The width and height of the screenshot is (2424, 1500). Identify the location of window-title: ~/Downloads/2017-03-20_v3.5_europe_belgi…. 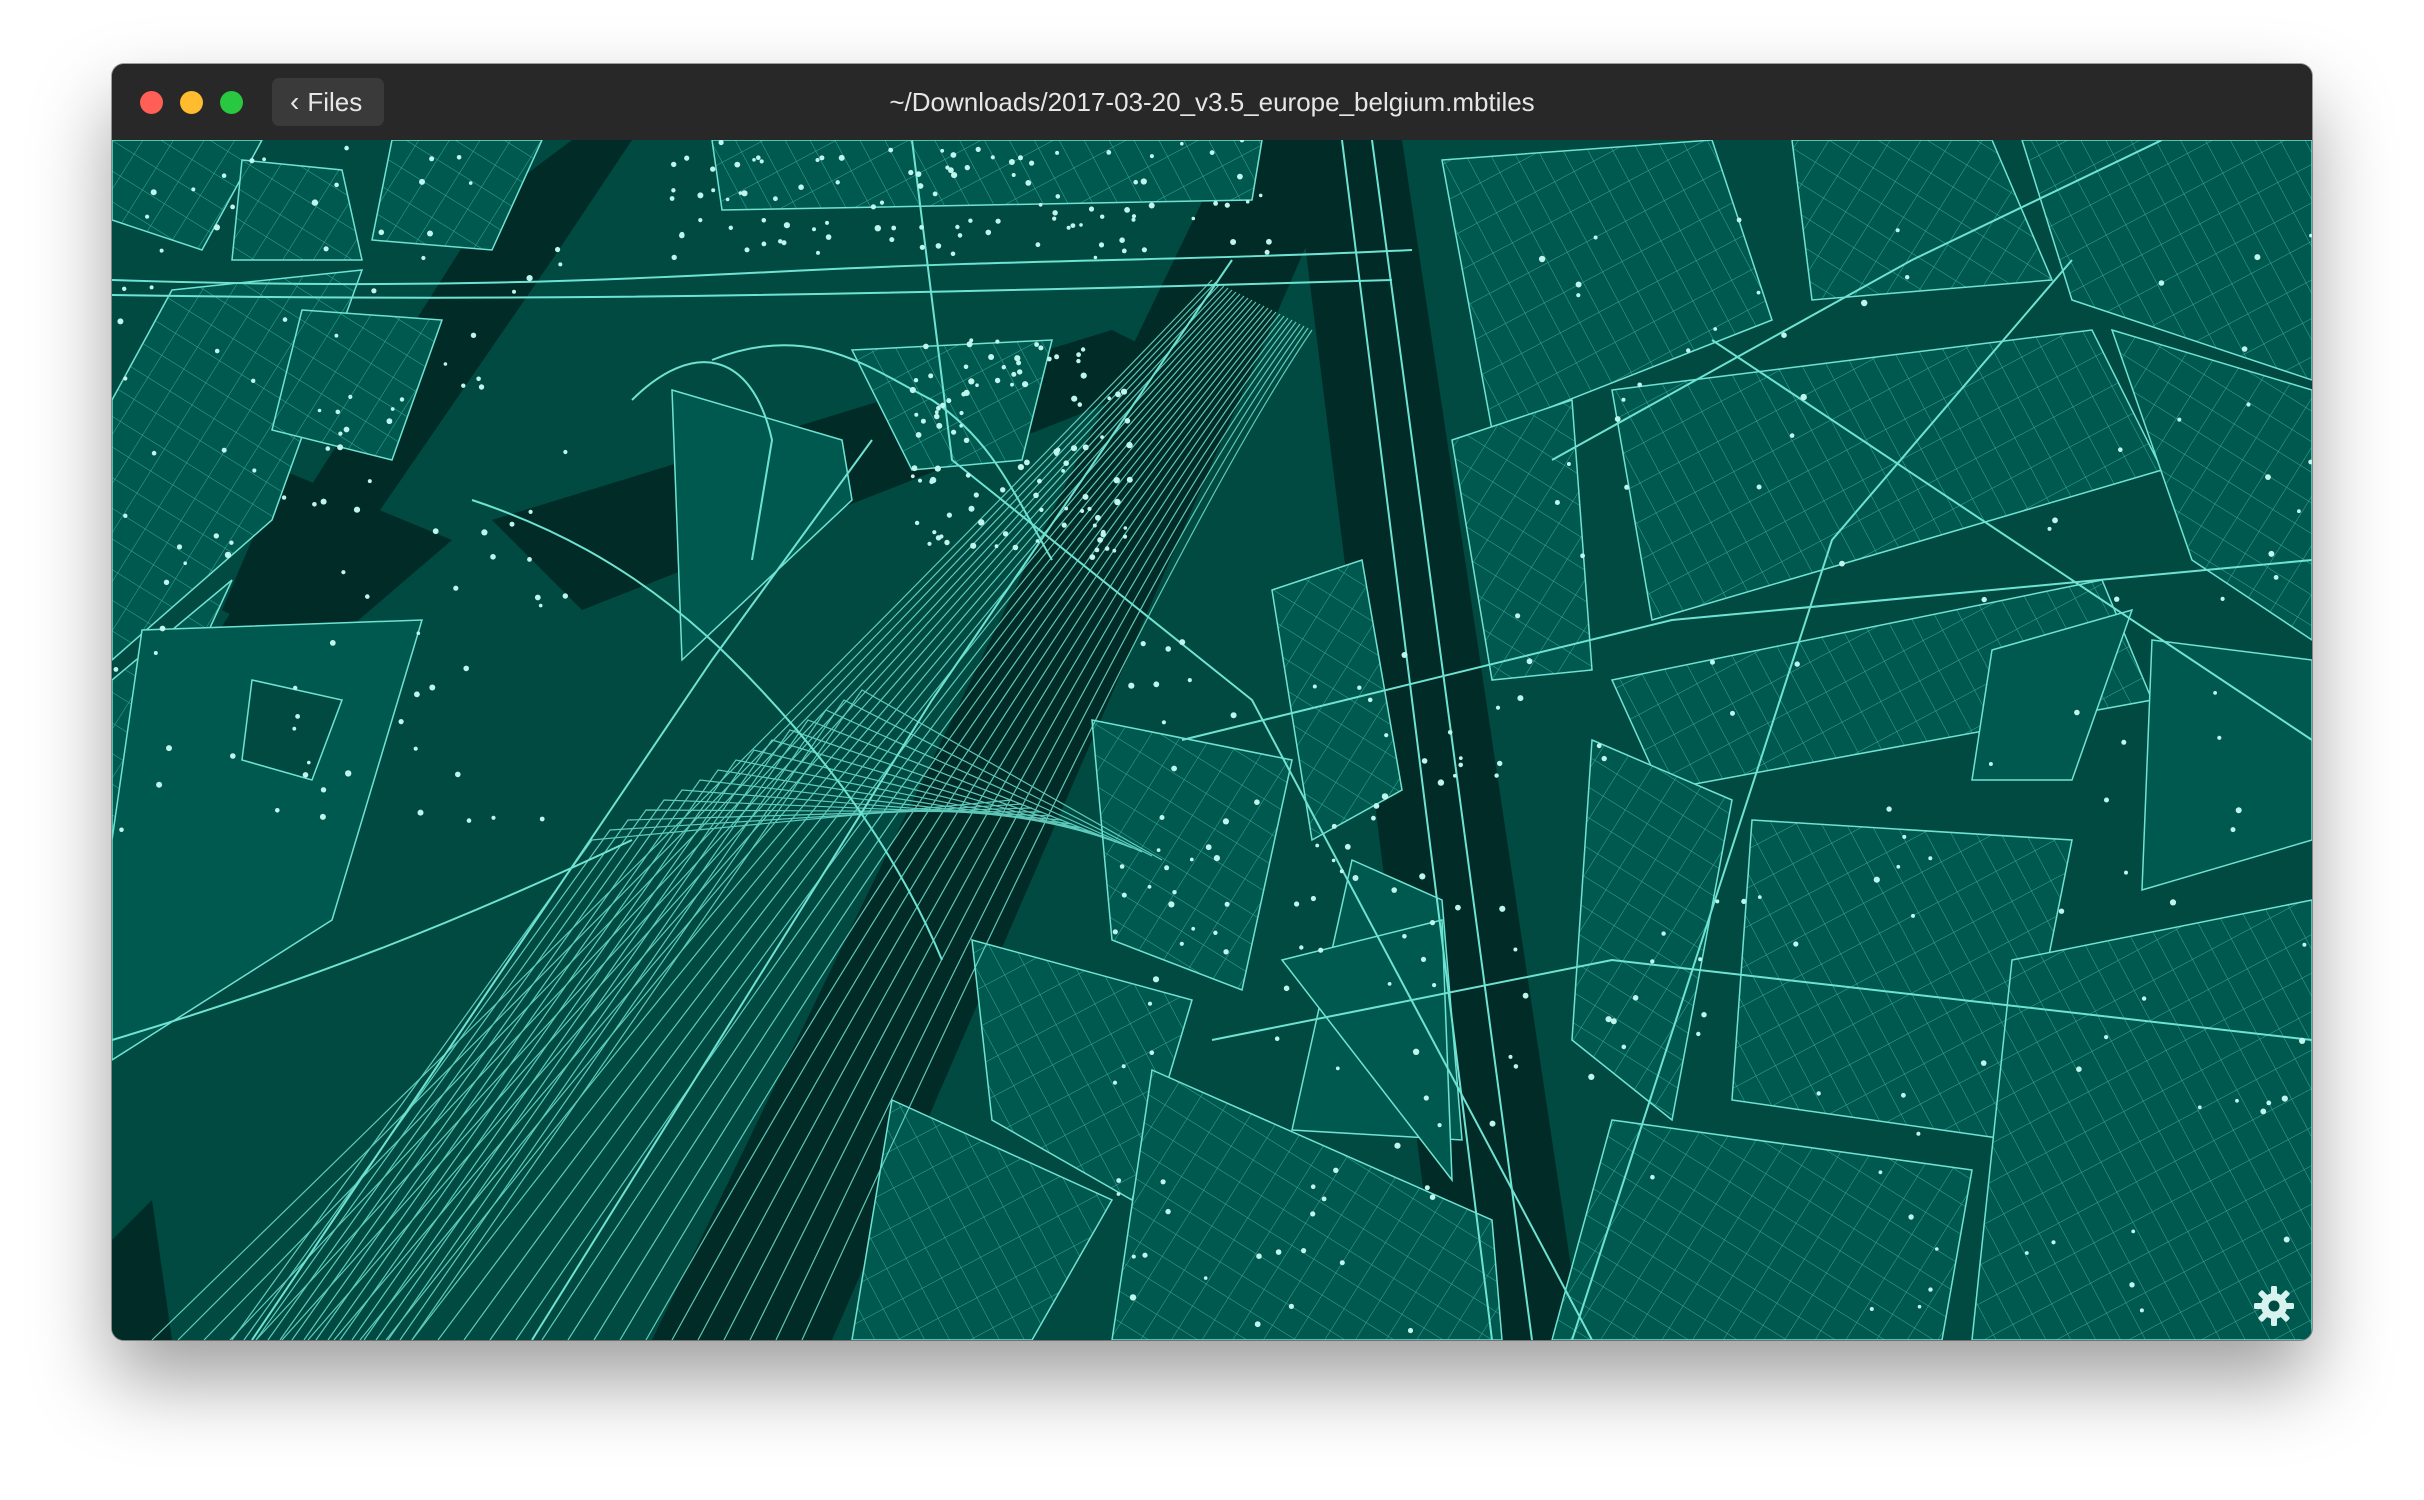
(1212, 102).